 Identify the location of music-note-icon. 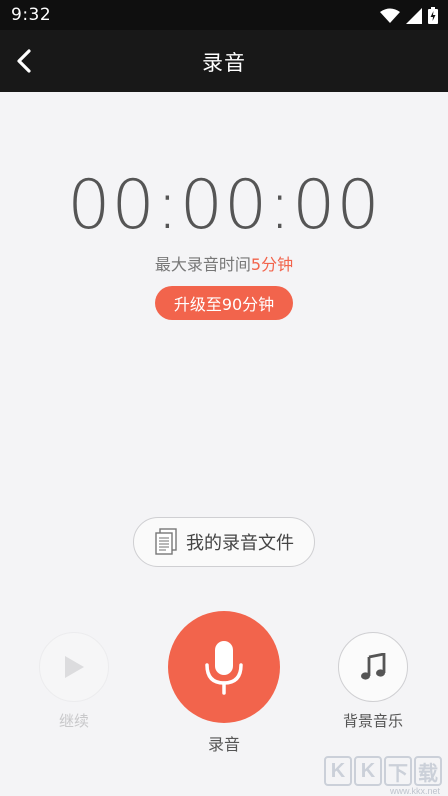
(373, 666).